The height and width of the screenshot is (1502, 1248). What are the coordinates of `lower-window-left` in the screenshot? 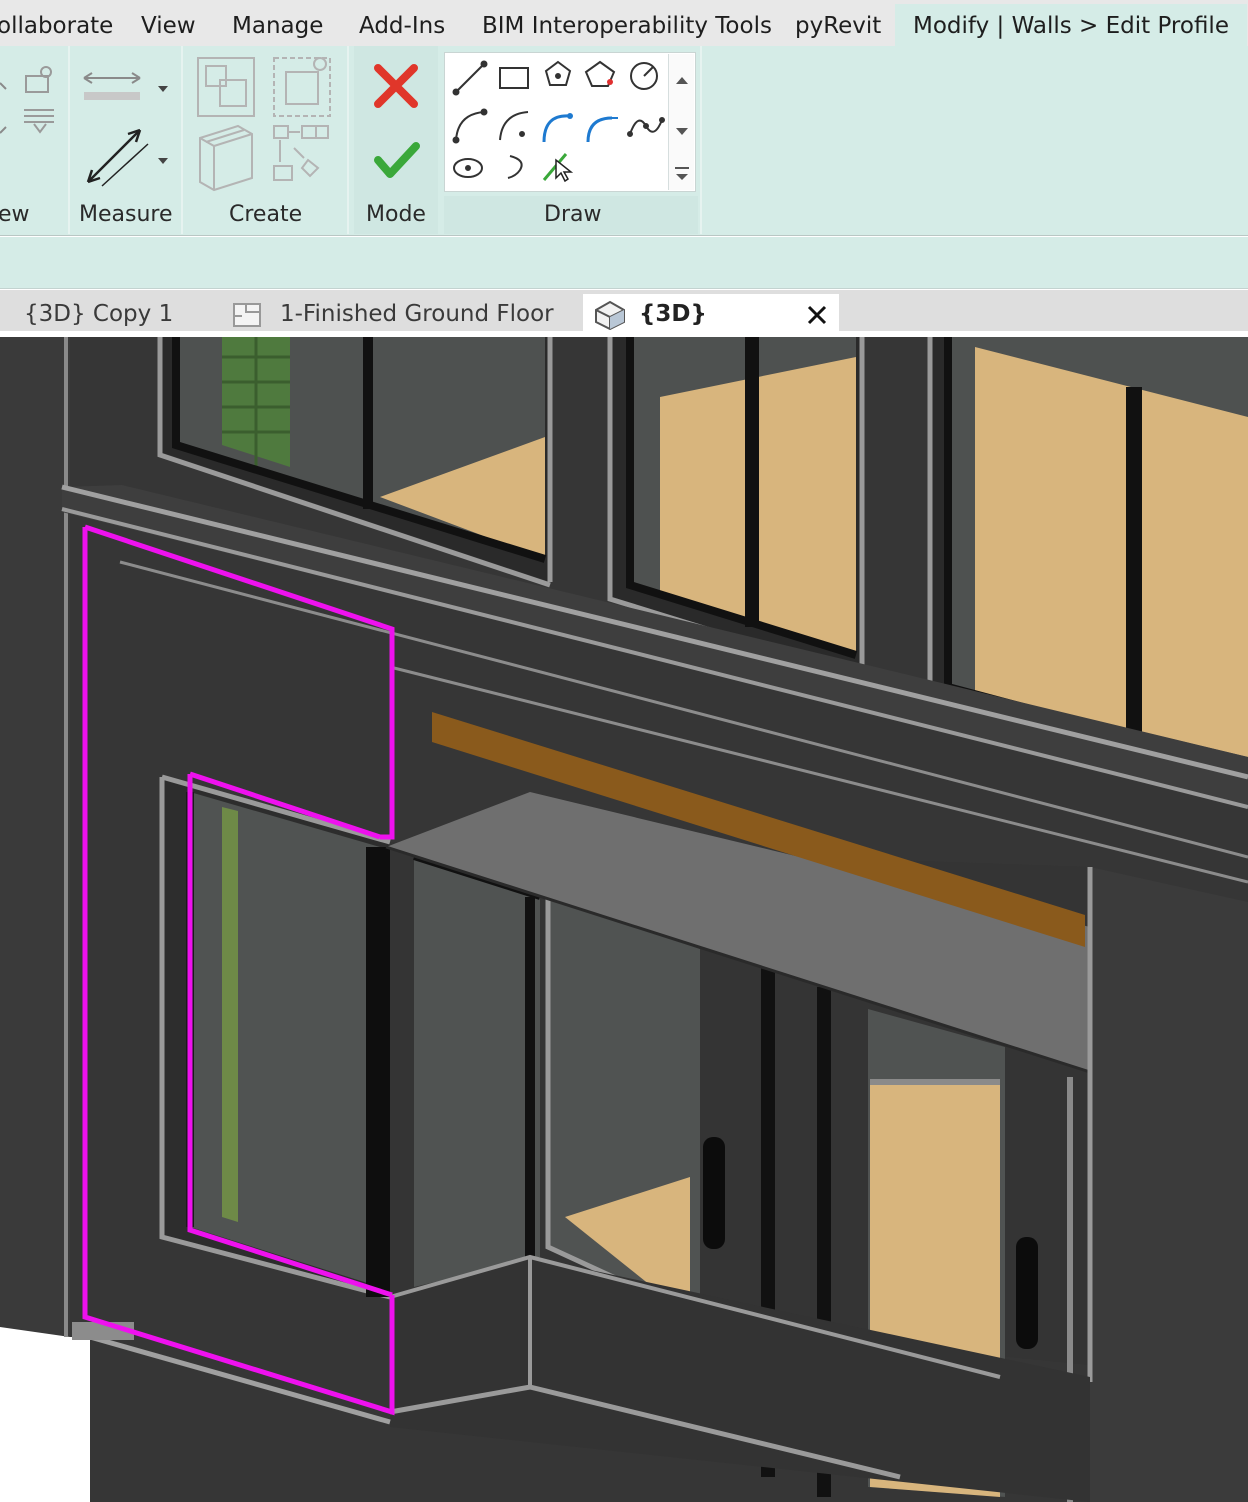 It's located at (286, 1037).